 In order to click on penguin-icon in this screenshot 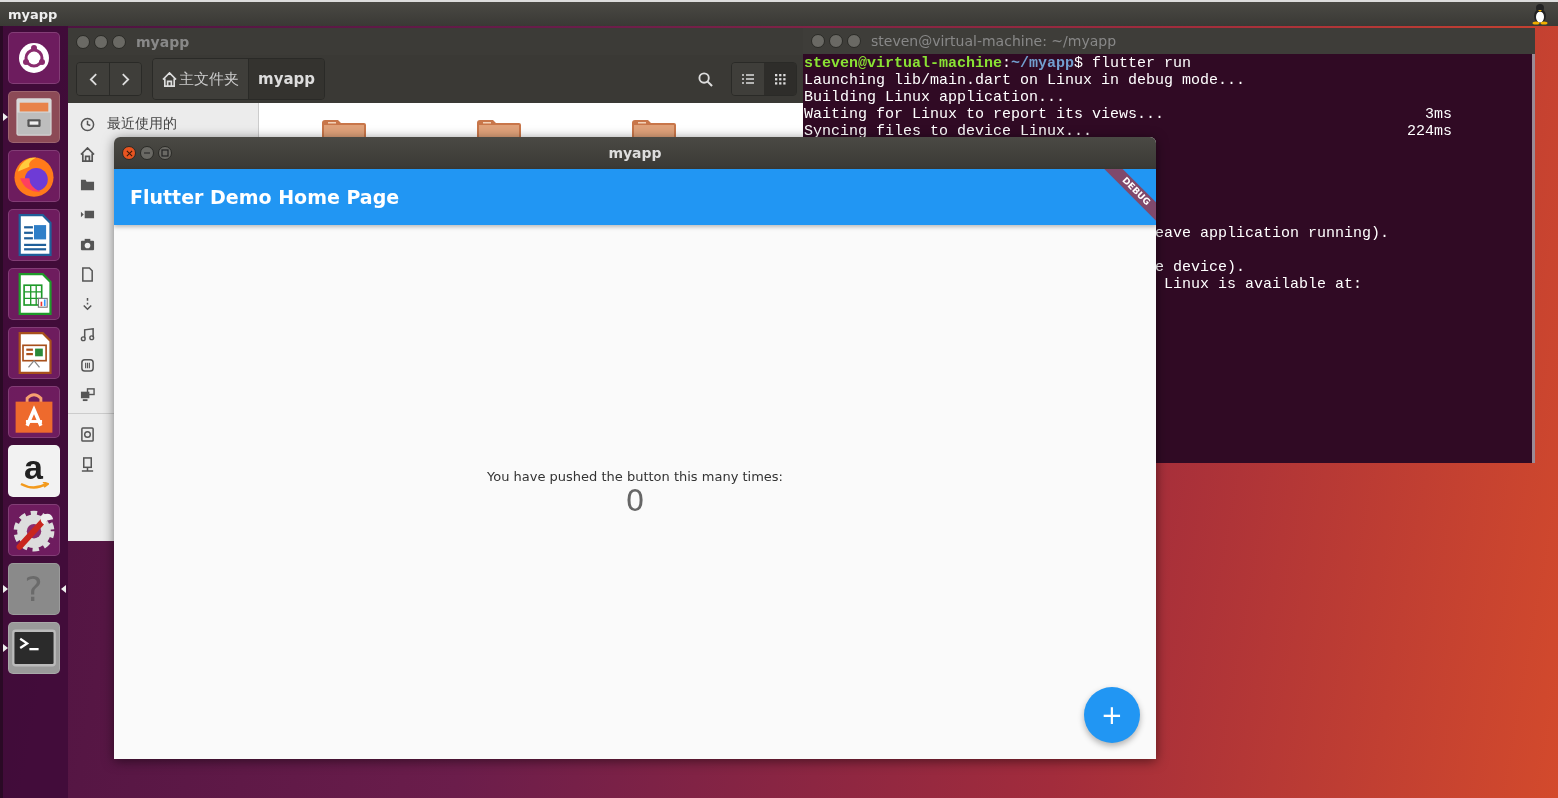, I will do `click(1540, 14)`.